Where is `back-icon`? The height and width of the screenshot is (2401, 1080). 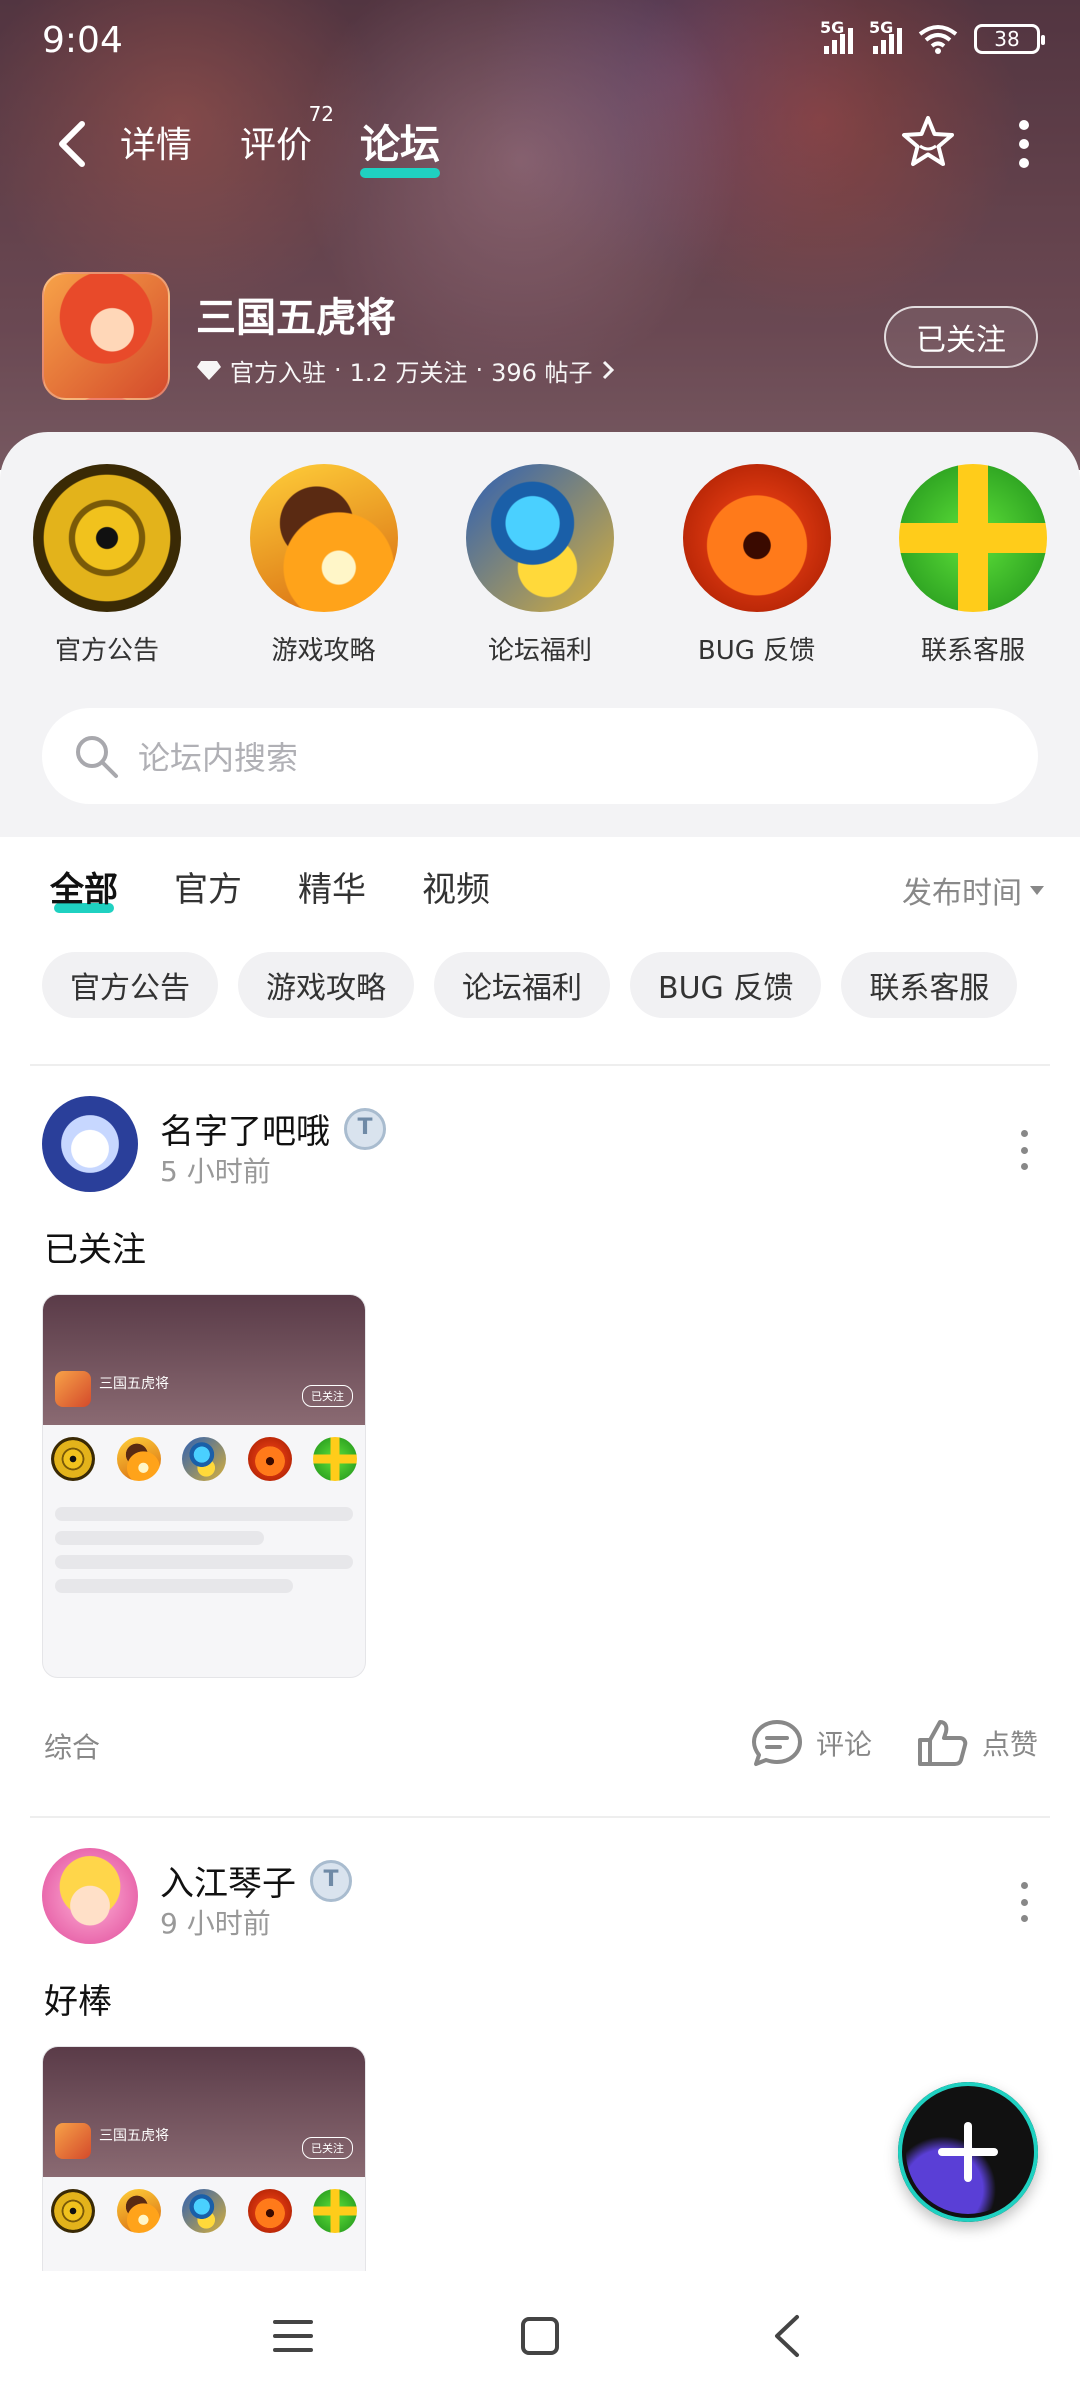 back-icon is located at coordinates (787, 2336).